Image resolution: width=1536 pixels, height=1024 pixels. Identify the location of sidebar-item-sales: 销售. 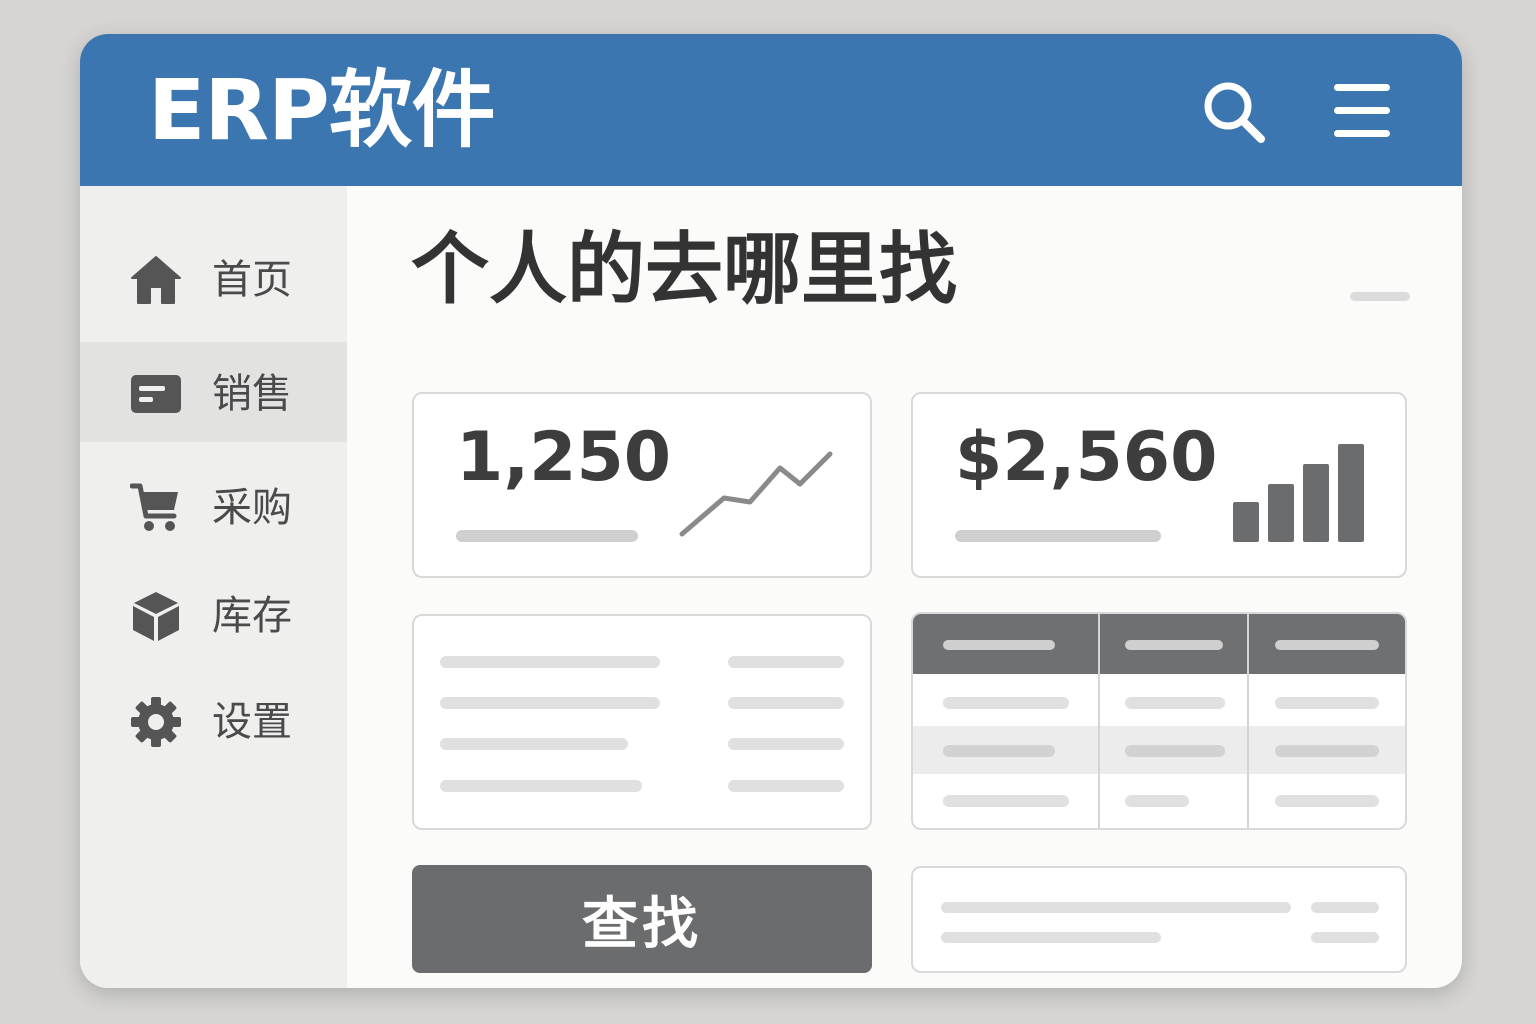
(213, 392).